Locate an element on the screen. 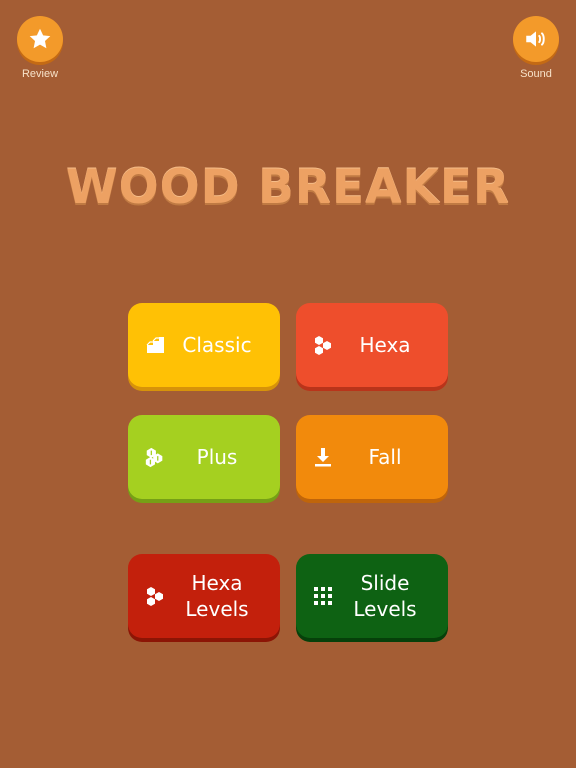 The image size is (576, 768). speaker-icon is located at coordinates (535, 39).